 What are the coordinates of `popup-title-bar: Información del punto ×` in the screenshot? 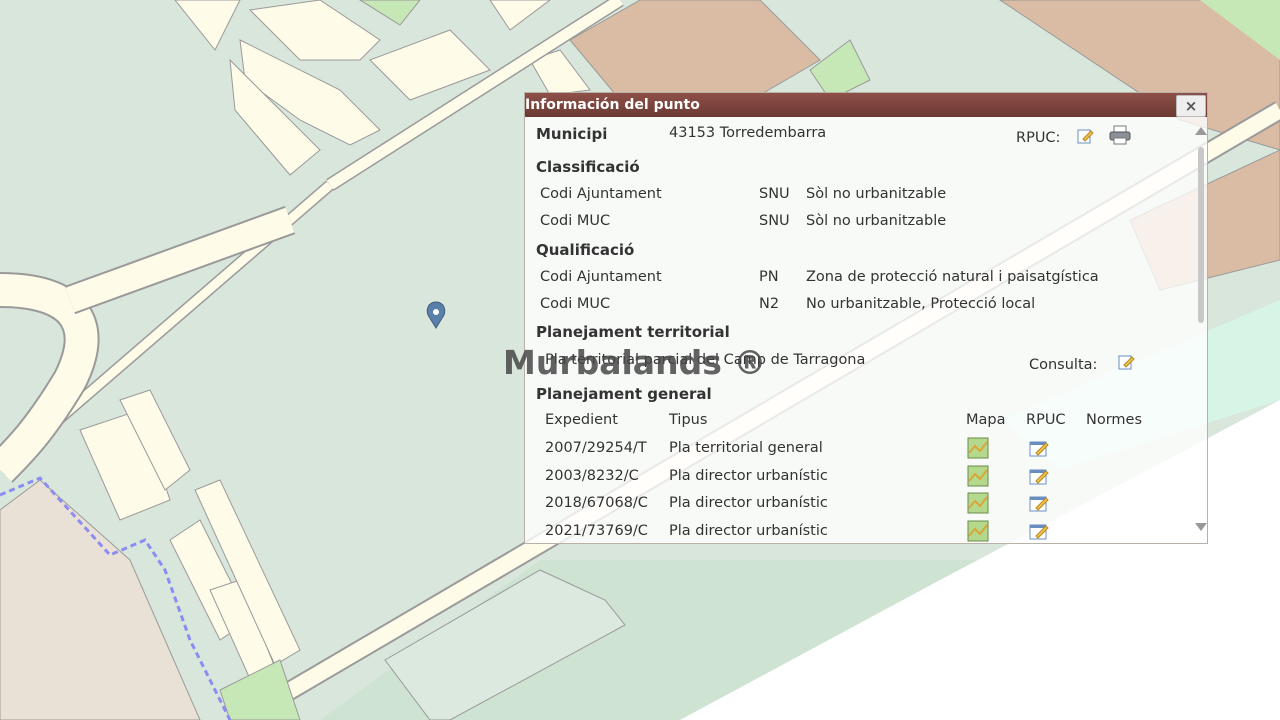 It's located at (866, 105).